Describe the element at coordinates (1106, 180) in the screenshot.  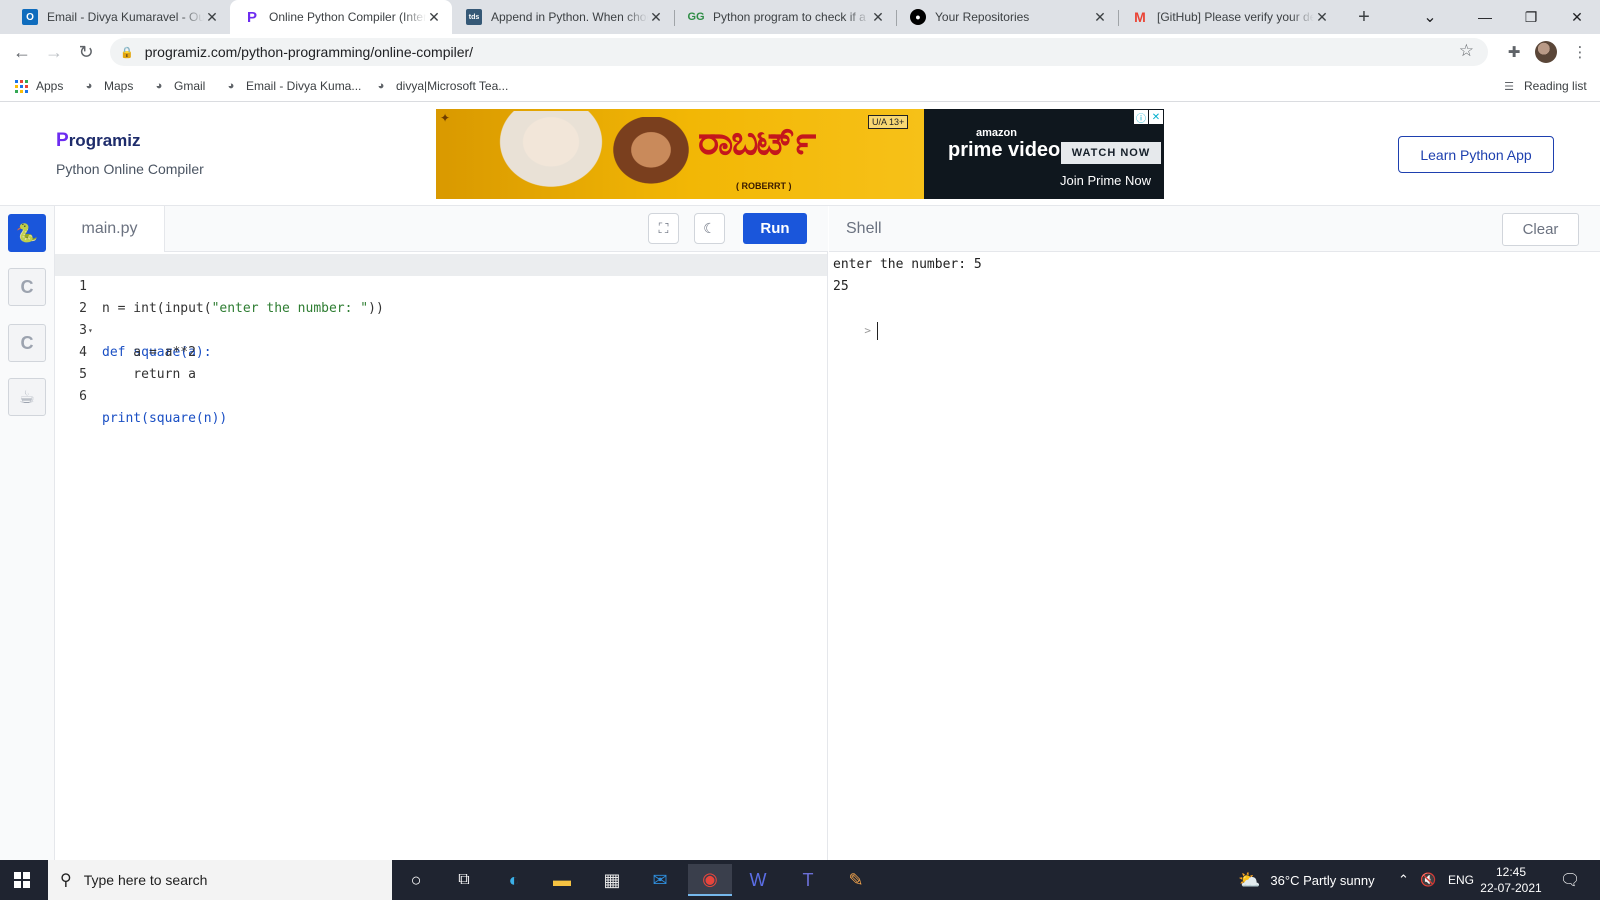
I see `join-prime-text: Join Prime Now` at that location.